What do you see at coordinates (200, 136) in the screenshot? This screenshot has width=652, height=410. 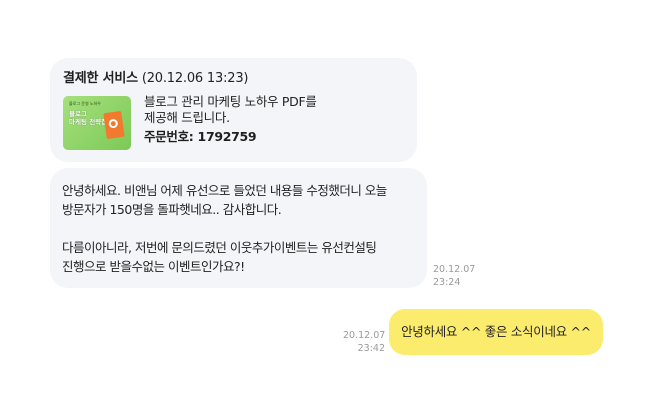 I see `order-number: 주문번호: 1792759` at bounding box center [200, 136].